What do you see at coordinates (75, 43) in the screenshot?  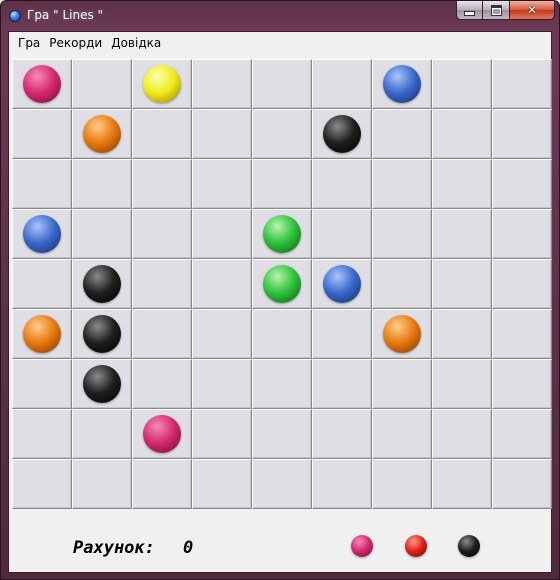 I see `menu-records: Рекорди` at bounding box center [75, 43].